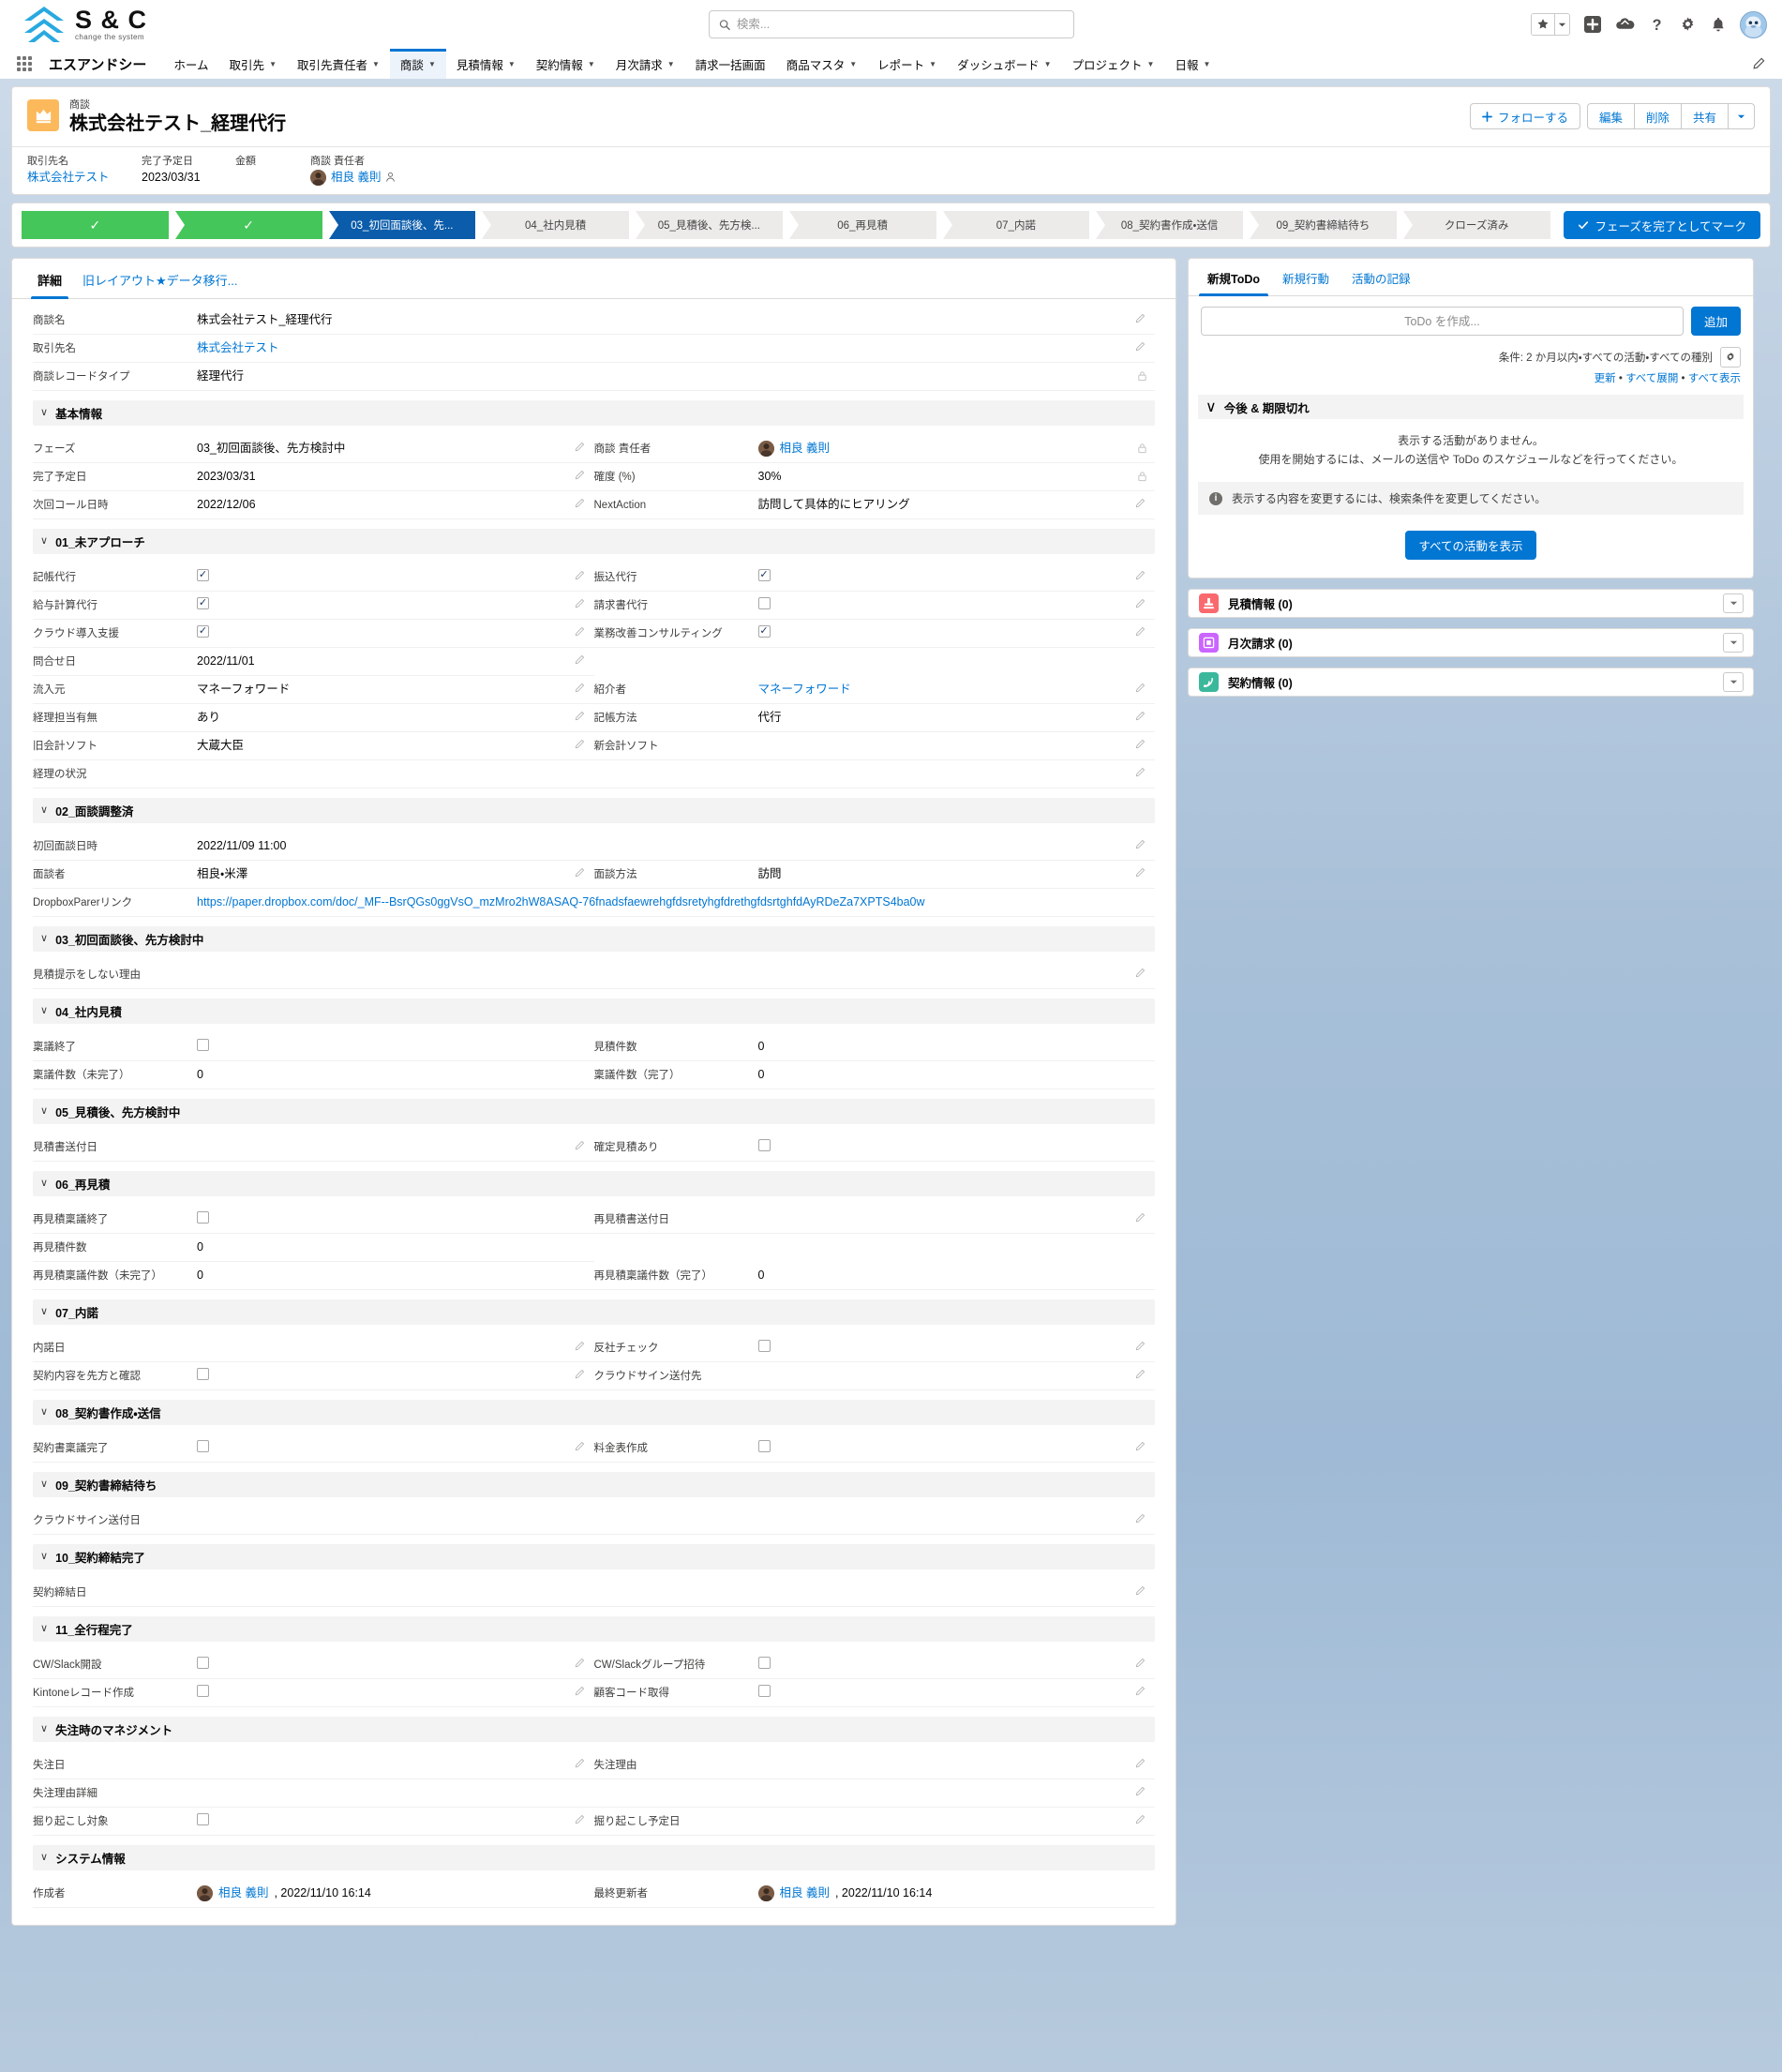  What do you see at coordinates (594, 810) in the screenshot?
I see `section-header-3: ∨ 02_面談調整済` at bounding box center [594, 810].